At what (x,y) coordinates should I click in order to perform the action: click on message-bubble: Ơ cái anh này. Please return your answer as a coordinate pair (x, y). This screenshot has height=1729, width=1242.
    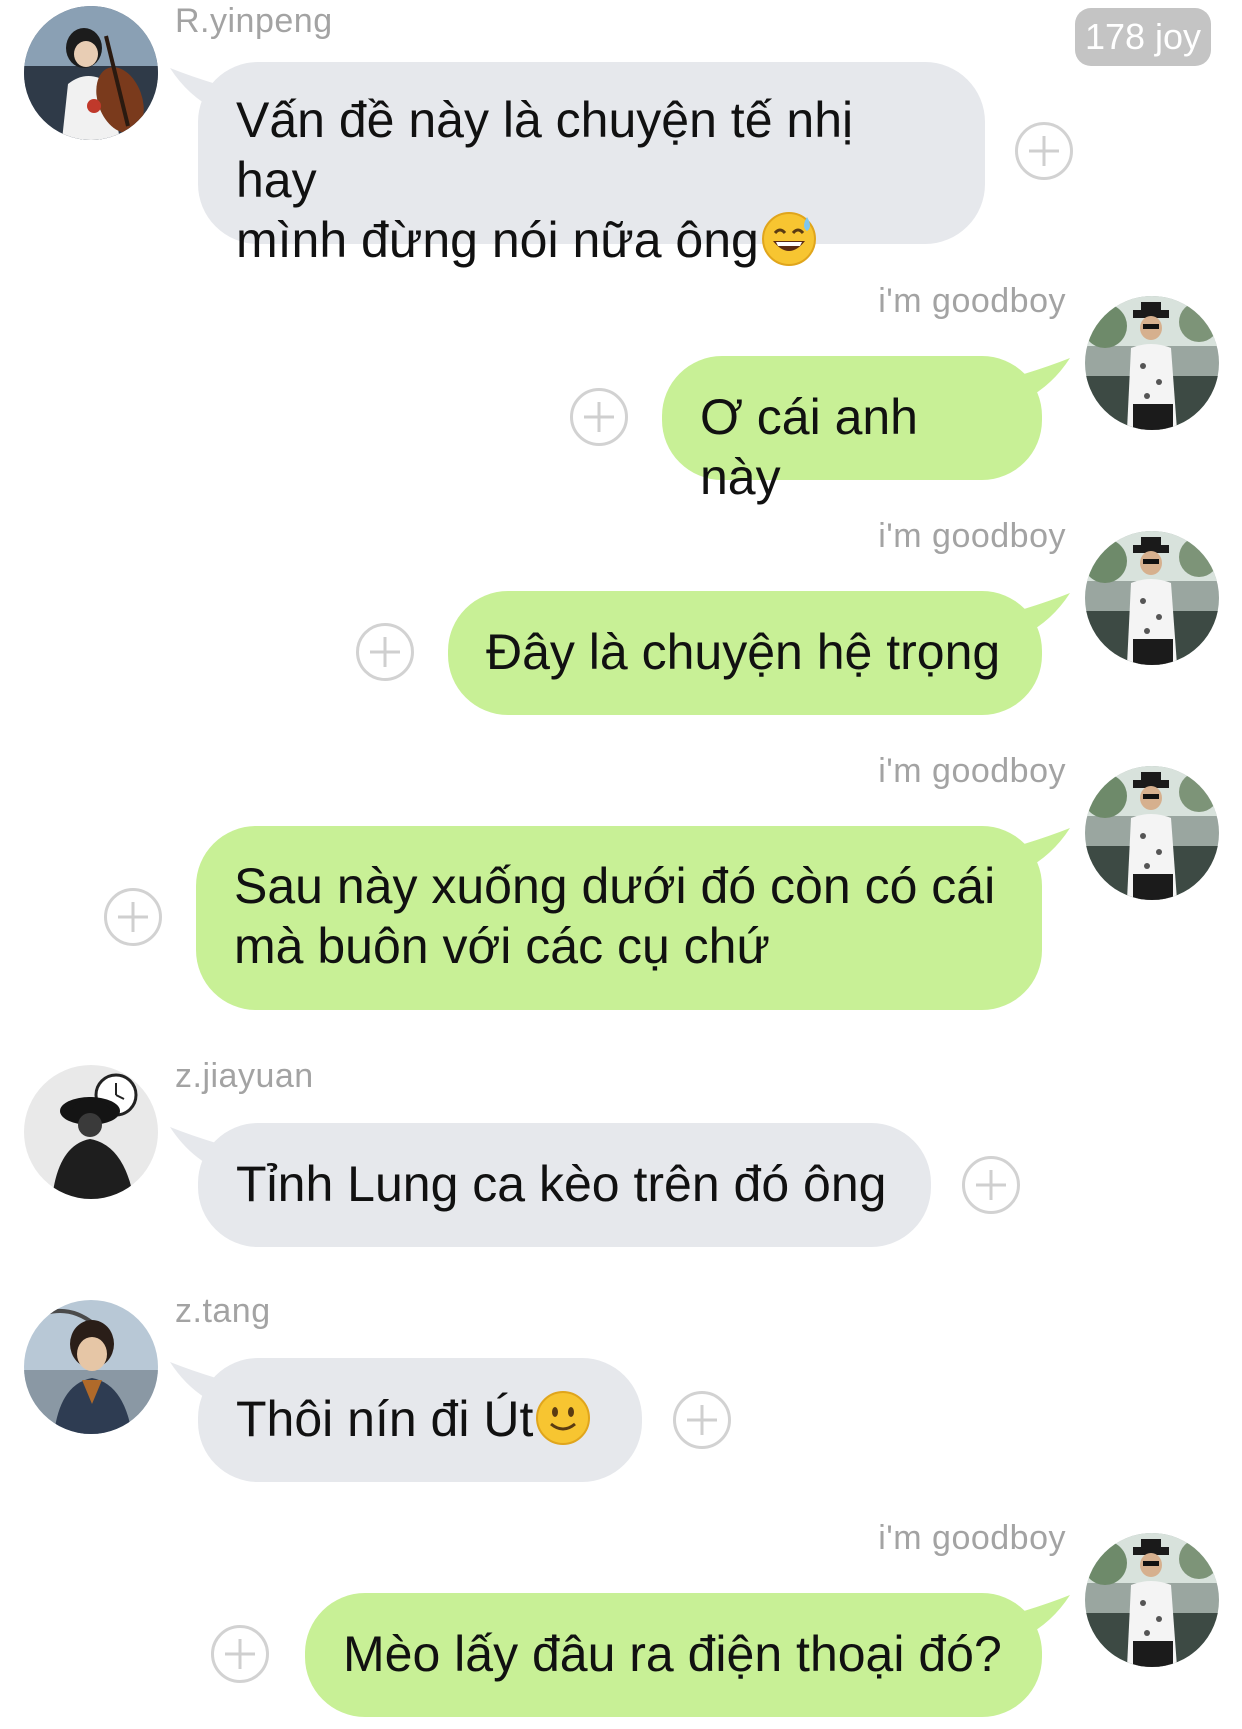
    Looking at the image, I should click on (852, 430).